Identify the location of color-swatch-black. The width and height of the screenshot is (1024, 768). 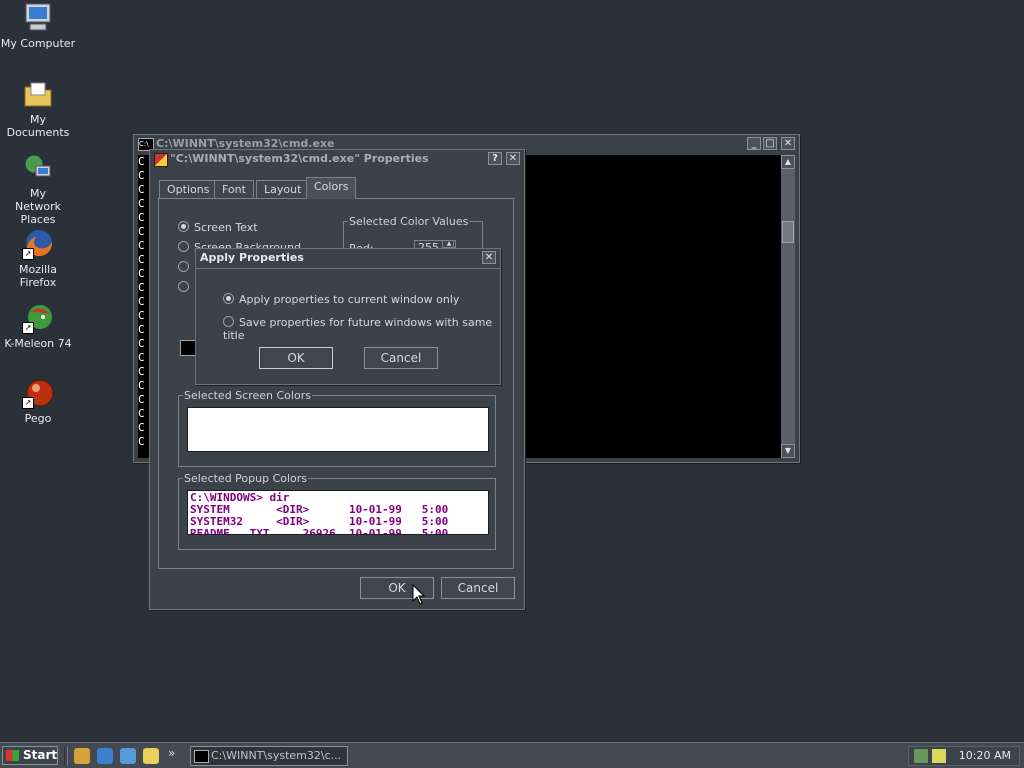
(188, 348).